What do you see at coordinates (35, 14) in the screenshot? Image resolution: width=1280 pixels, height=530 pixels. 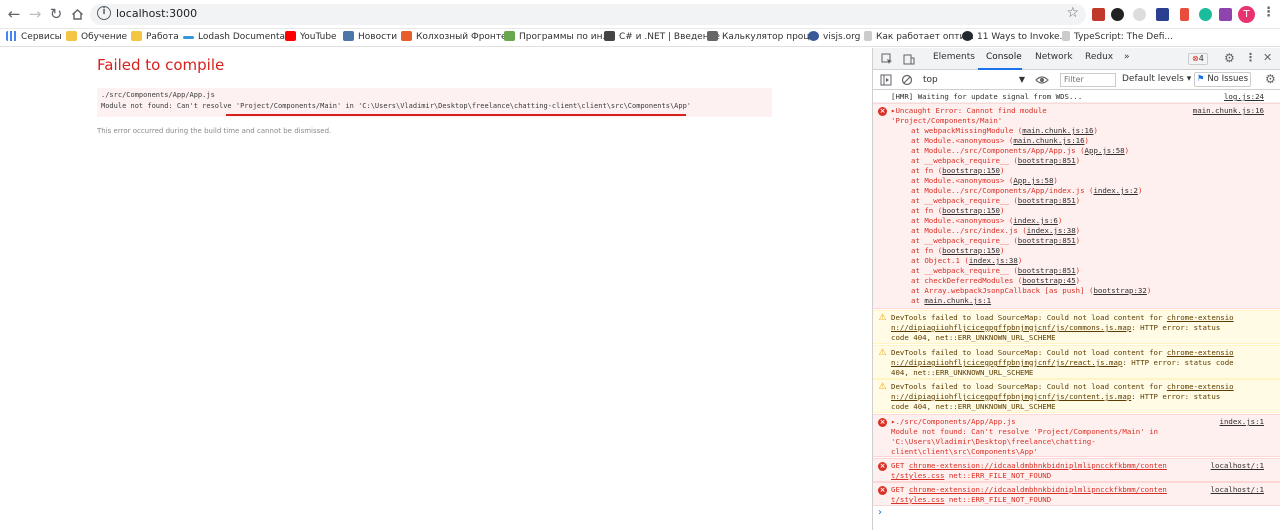 I see `forward-button: →` at bounding box center [35, 14].